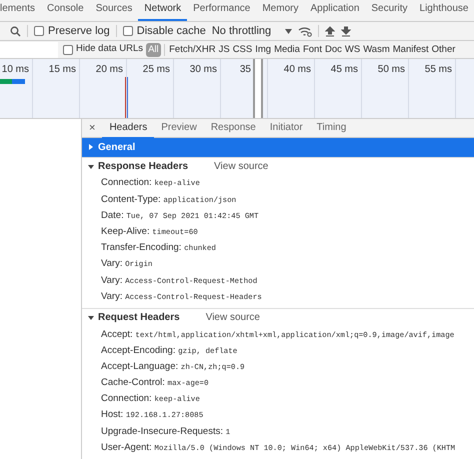 Image resolution: width=474 pixels, height=459 pixels. I want to click on tab: Console, so click(65, 10).